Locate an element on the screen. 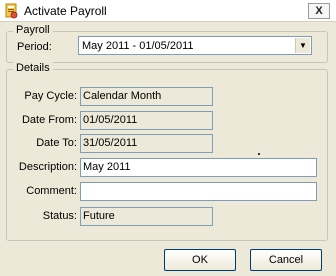  payroll-app-icon is located at coordinates (11, 11).